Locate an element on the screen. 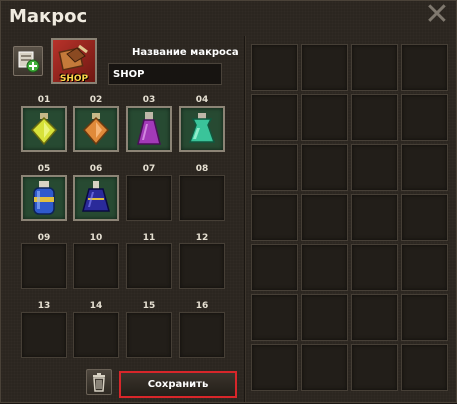 Image resolution: width=457 pixels, height=404 pixels. slot-number: 01 is located at coordinates (44, 100).